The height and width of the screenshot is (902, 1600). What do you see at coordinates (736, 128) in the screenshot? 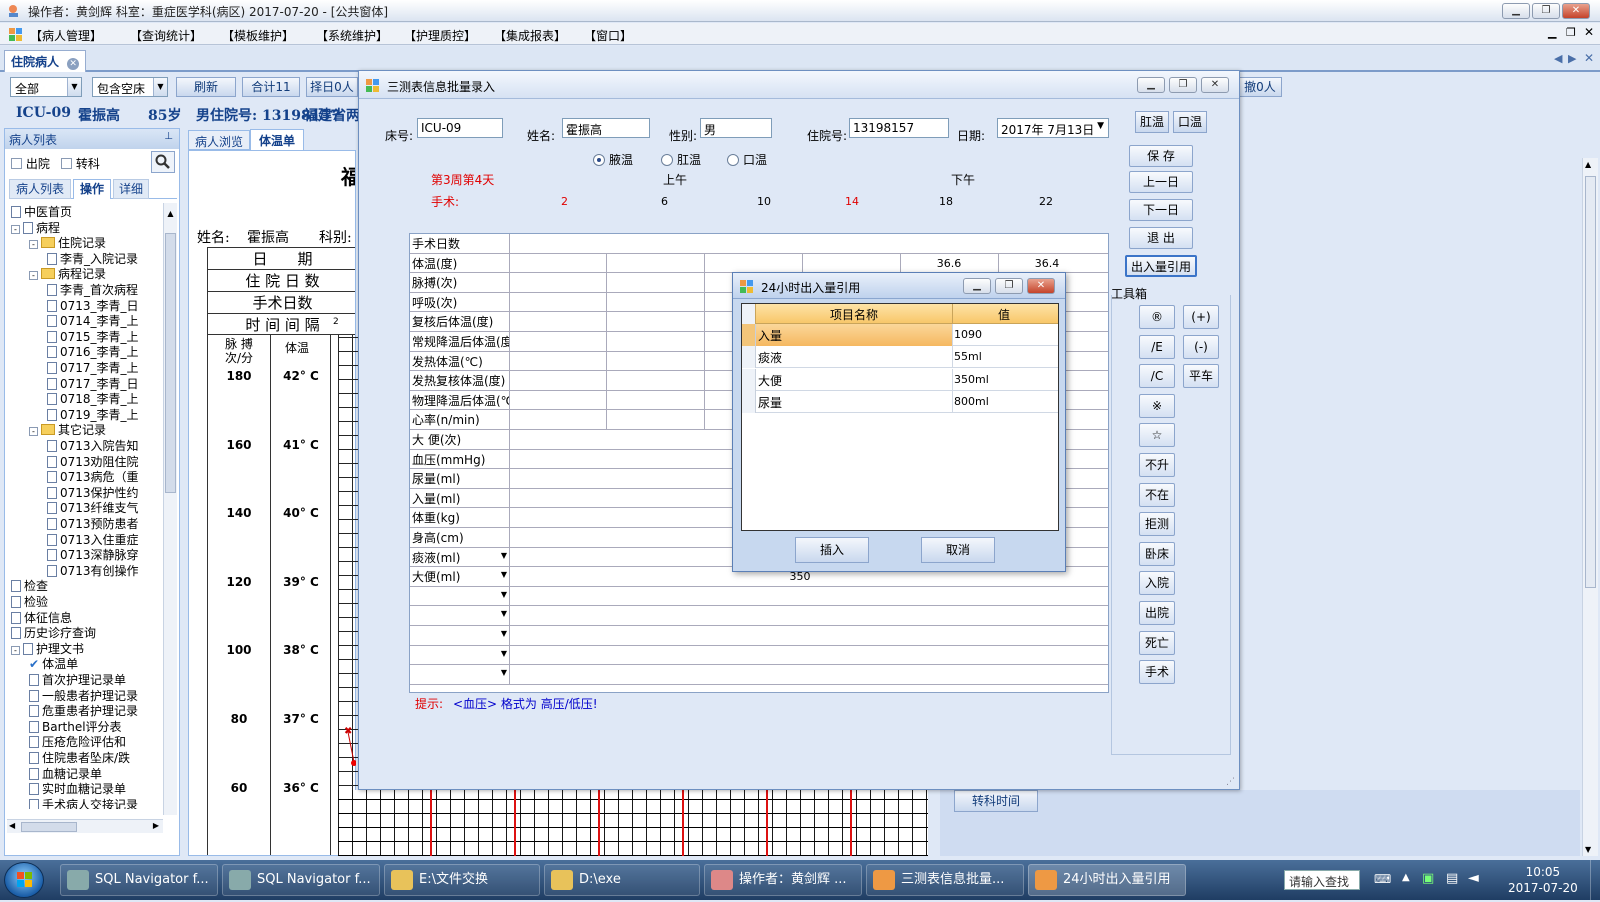
I see `gender-input: 男` at bounding box center [736, 128].